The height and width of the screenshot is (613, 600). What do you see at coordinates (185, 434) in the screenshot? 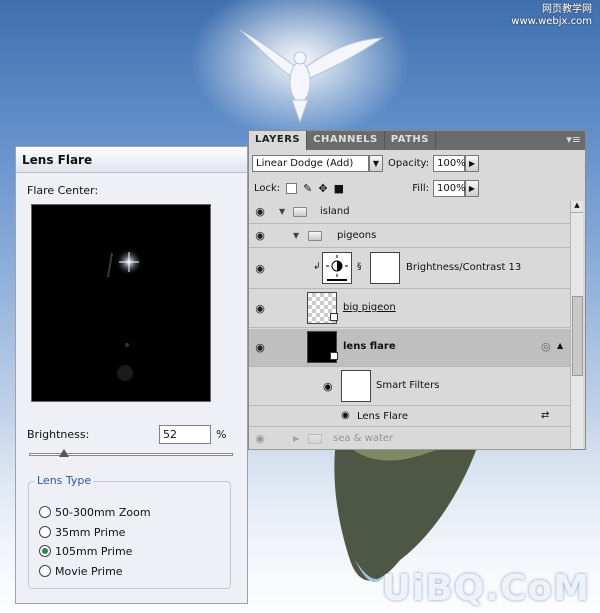
I see `brightness-input: 52` at bounding box center [185, 434].